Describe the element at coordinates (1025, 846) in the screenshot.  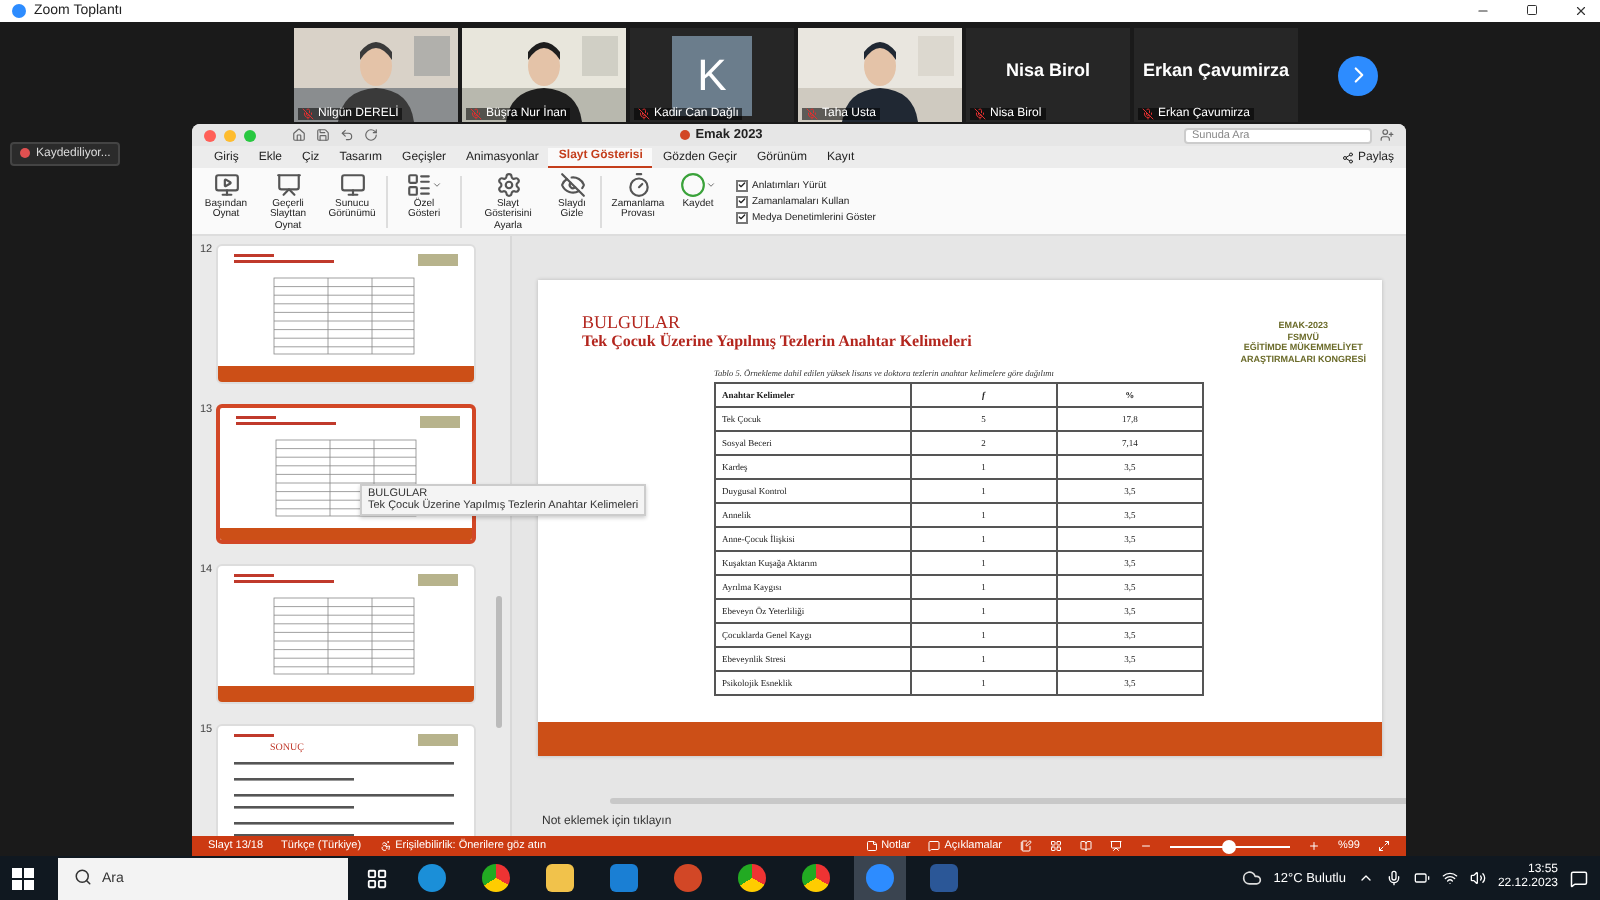
I see `normal-view-icon` at that location.